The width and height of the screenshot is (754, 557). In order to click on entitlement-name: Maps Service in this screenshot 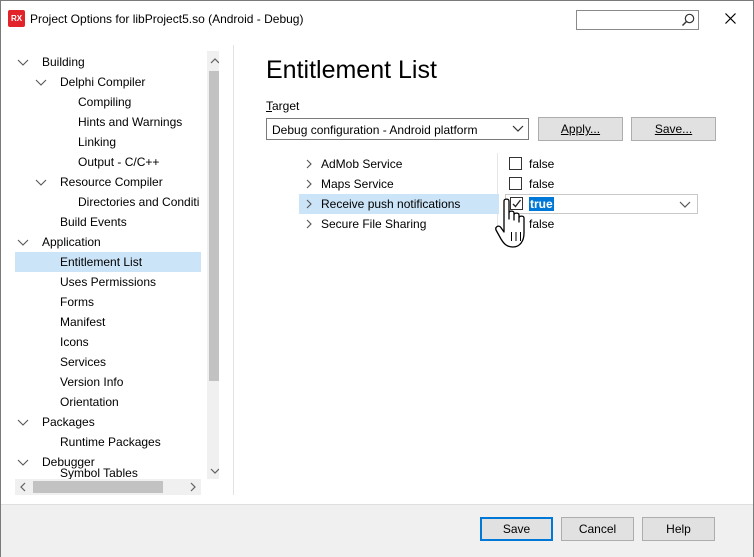, I will do `click(357, 184)`.